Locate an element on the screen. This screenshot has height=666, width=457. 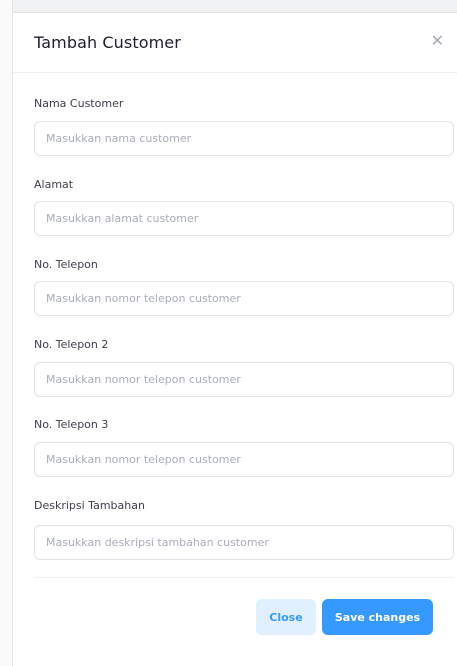
no-telepon-3-input is located at coordinates (244, 459).